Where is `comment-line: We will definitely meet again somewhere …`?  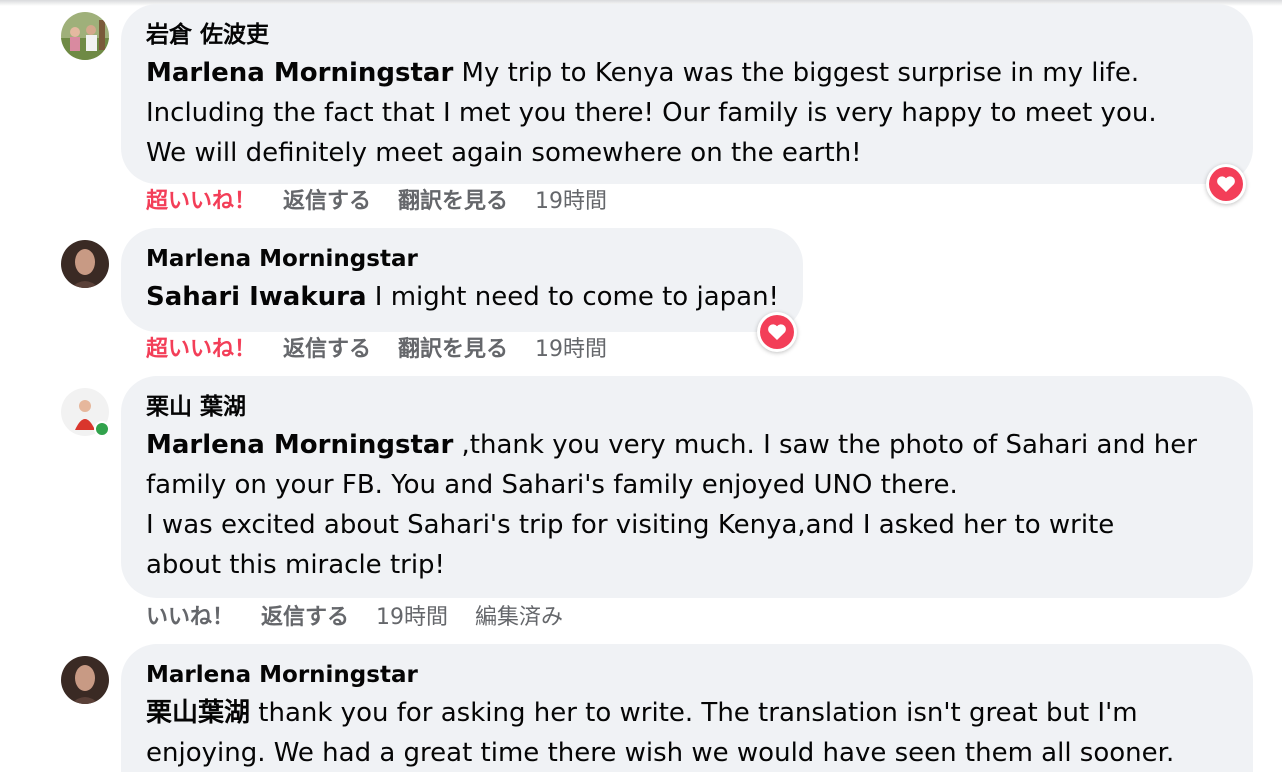
comment-line: We will definitely meet again somewhere … is located at coordinates (504, 153).